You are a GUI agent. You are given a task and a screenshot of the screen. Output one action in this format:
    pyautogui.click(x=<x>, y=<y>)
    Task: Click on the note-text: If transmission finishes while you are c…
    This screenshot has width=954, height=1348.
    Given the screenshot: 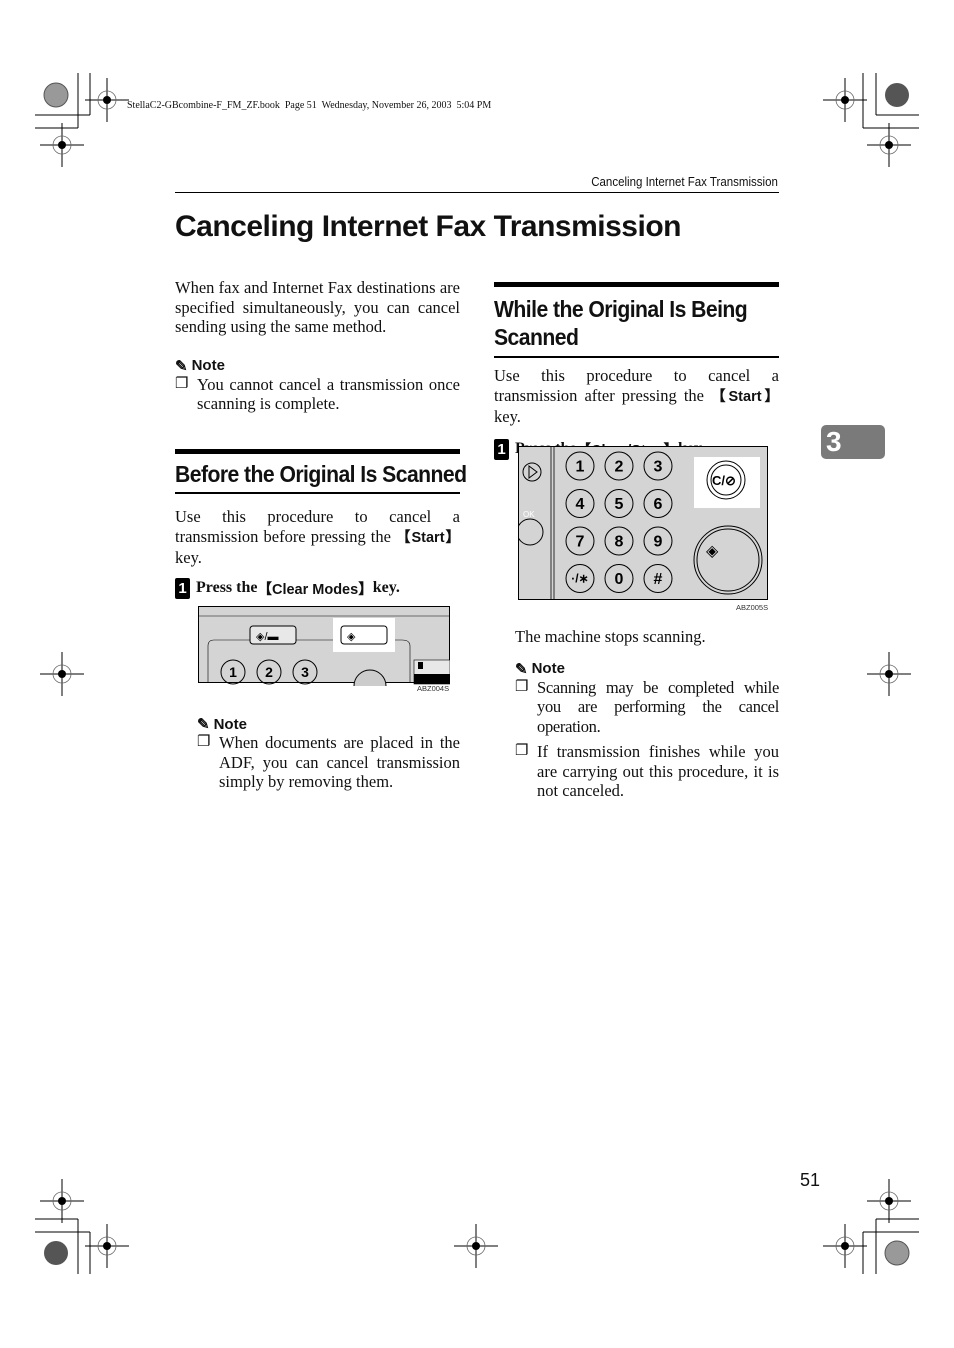 What is the action you would take?
    pyautogui.click(x=658, y=771)
    